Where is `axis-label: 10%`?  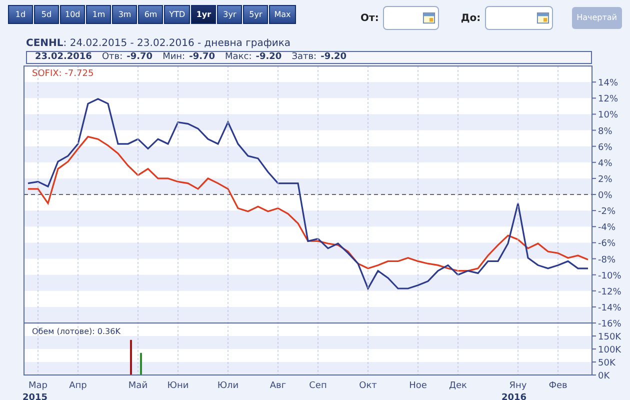 axis-label: 10% is located at coordinates (608, 115).